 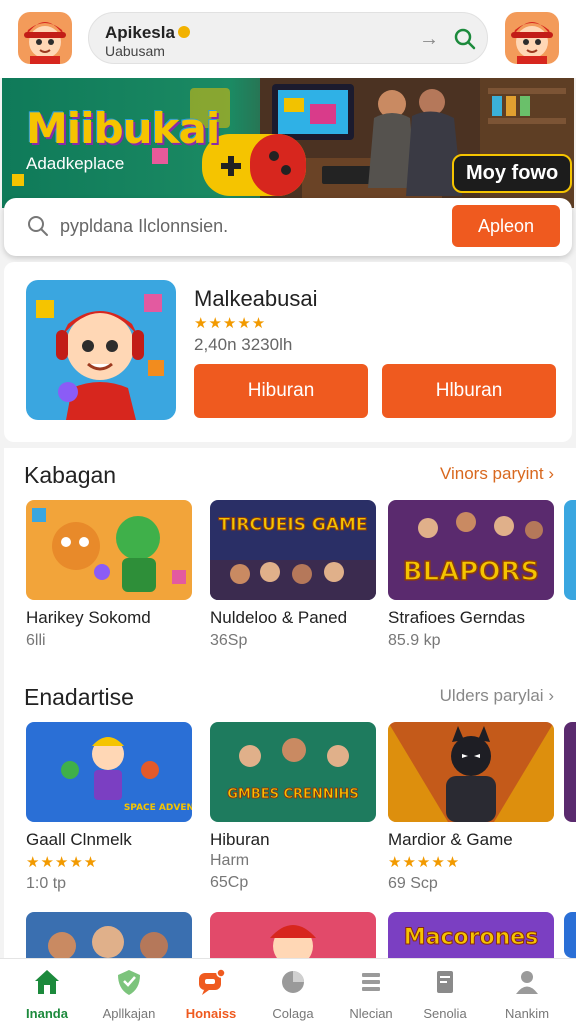 I want to click on document-icon, so click(x=445, y=982).